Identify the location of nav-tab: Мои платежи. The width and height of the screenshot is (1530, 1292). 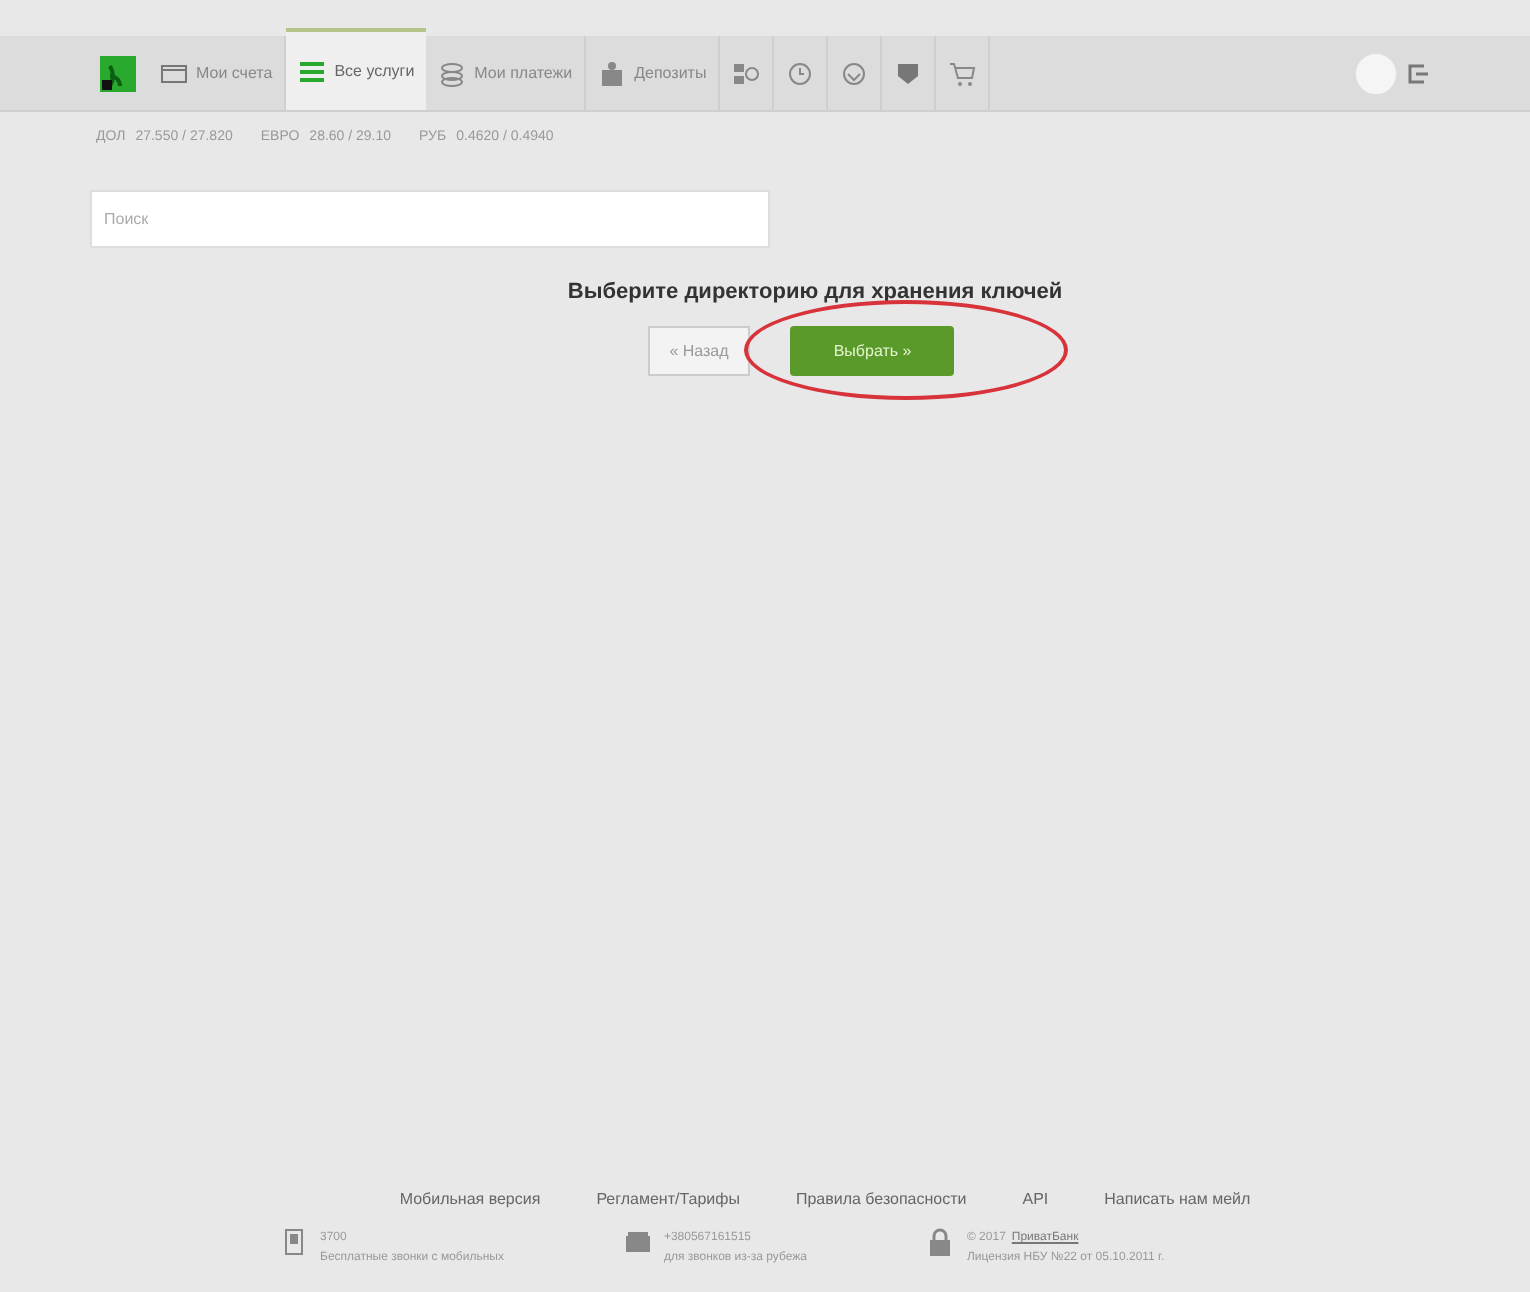
(506, 73).